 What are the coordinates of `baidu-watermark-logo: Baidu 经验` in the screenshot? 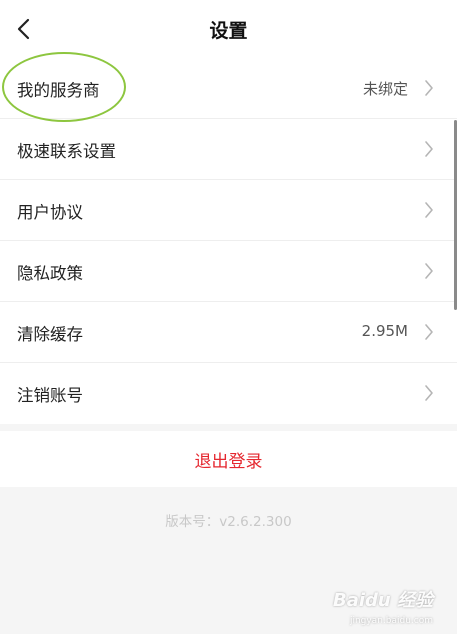 It's located at (383, 599).